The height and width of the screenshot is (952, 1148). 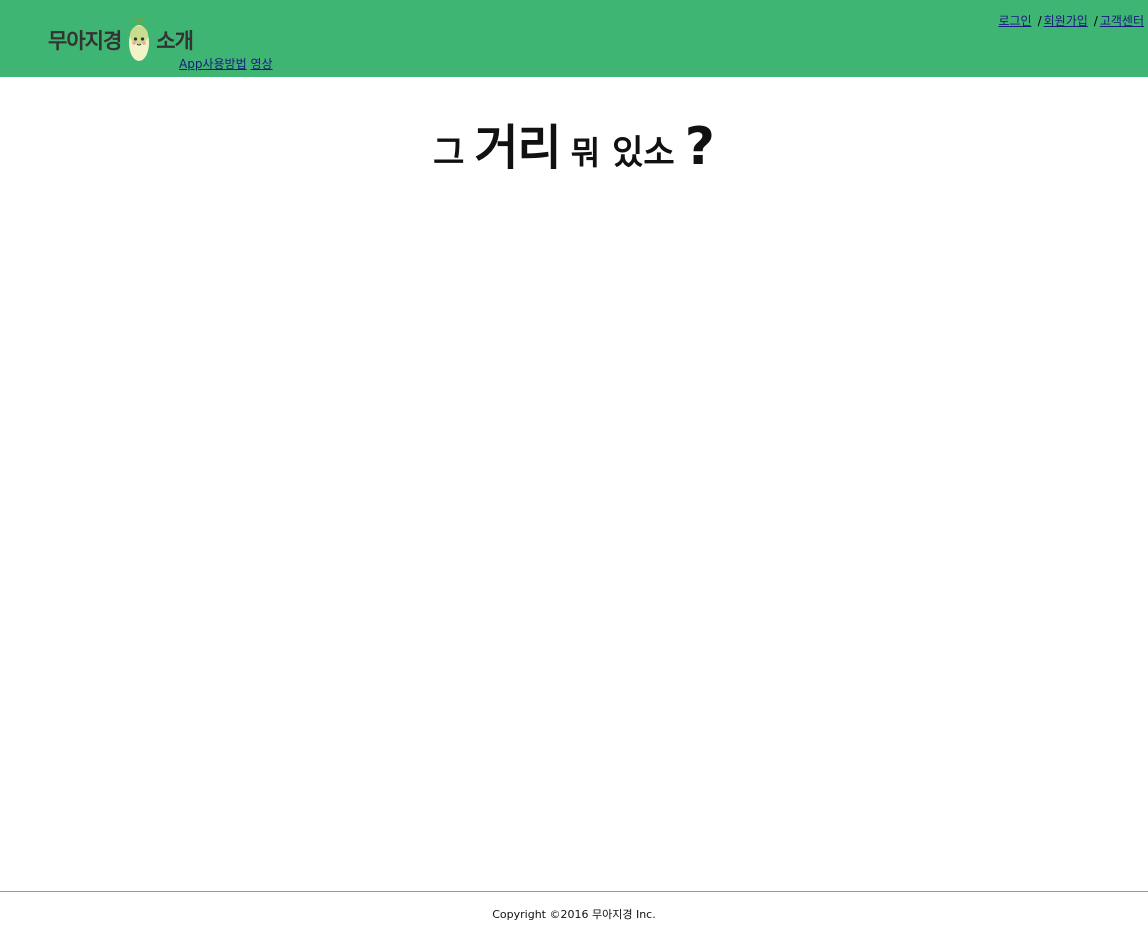 I want to click on radish-mascot-icon, so click(x=139, y=39).